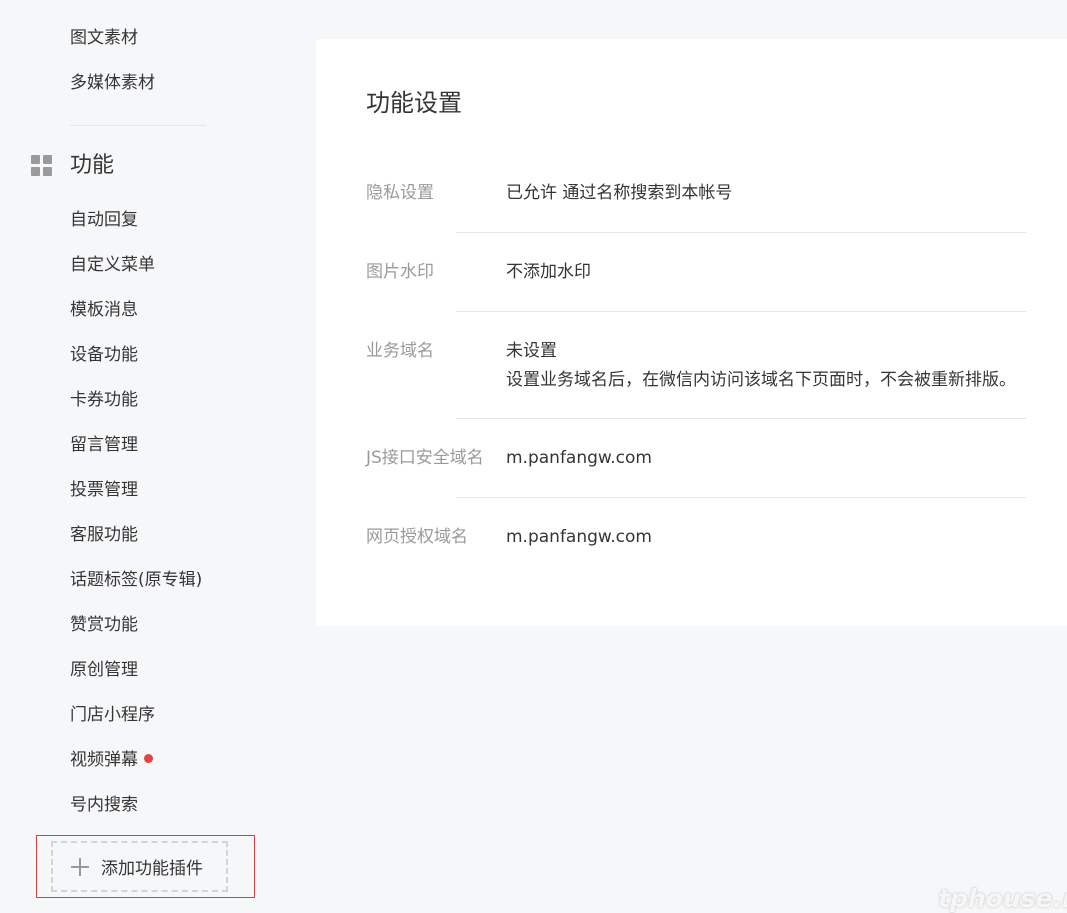 The width and height of the screenshot is (1067, 913). Describe the element at coordinates (136, 580) in the screenshot. I see `sidebar-item-topic-tags: 话题标签(原专辑)` at that location.